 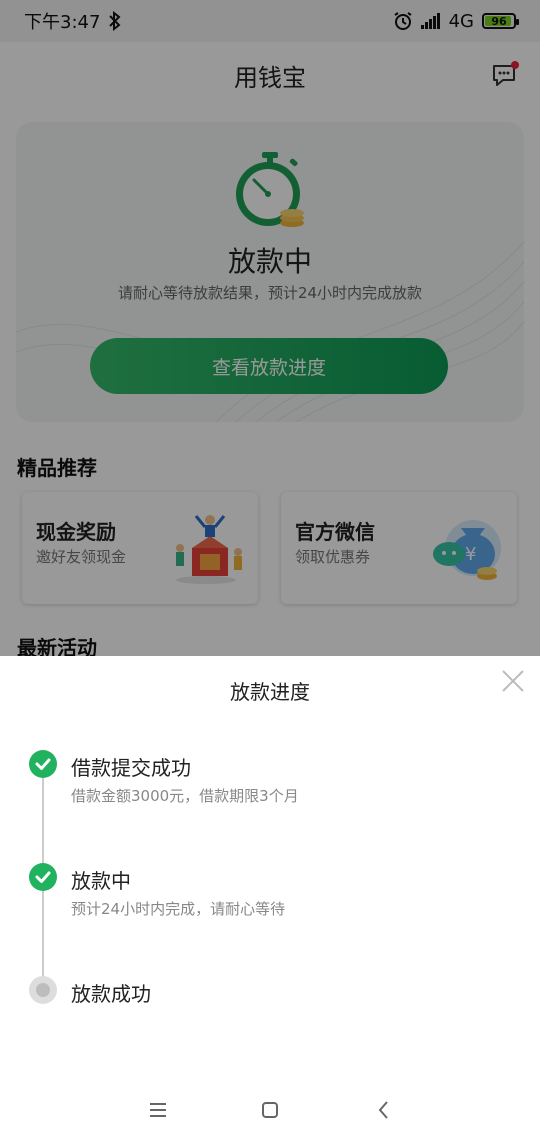 I want to click on pending-dot-icon, so click(x=43, y=990).